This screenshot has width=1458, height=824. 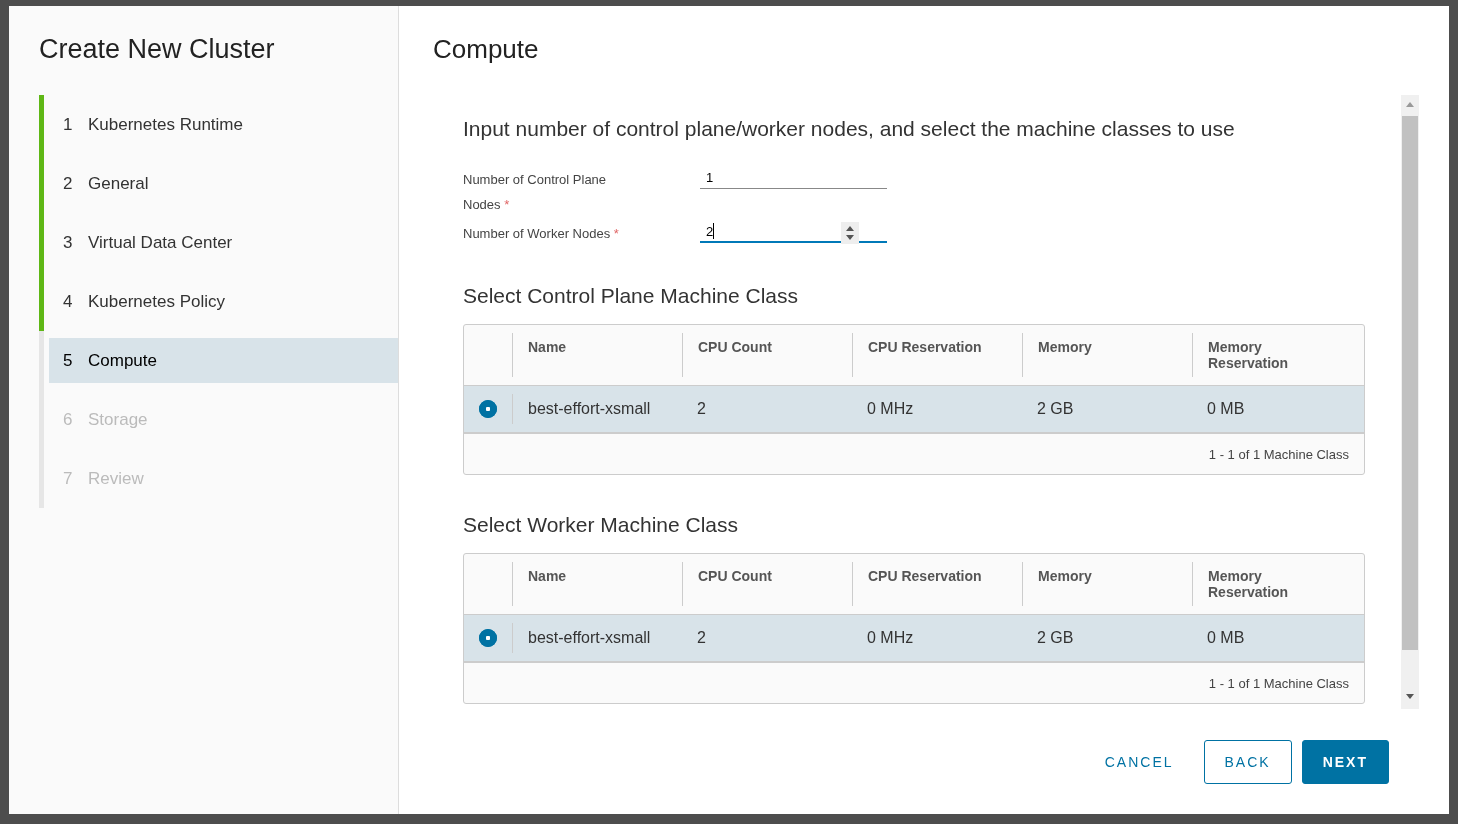 I want to click on spinner-arrows-icon, so click(x=850, y=233).